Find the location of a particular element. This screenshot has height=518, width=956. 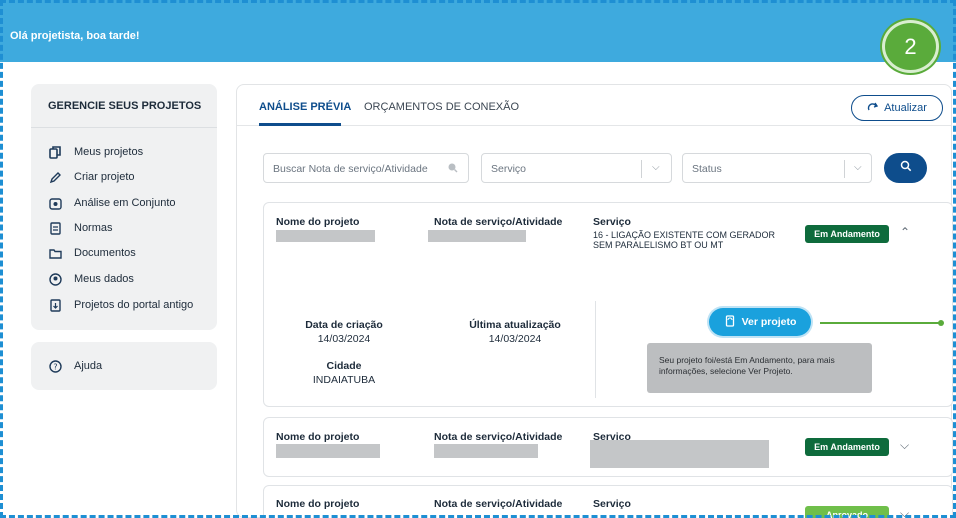

copy-icon is located at coordinates (55, 152).